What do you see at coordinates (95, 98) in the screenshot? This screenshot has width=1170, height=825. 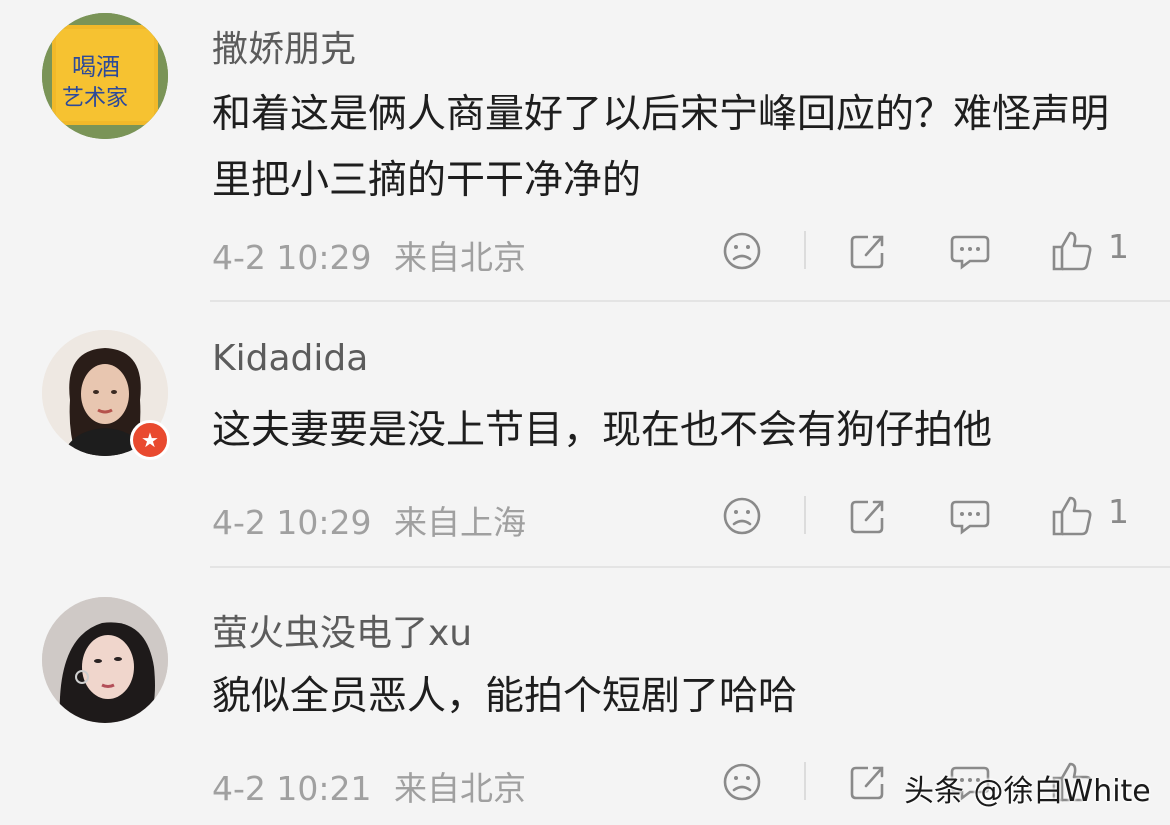 I see `svg-text: 艺术家` at bounding box center [95, 98].